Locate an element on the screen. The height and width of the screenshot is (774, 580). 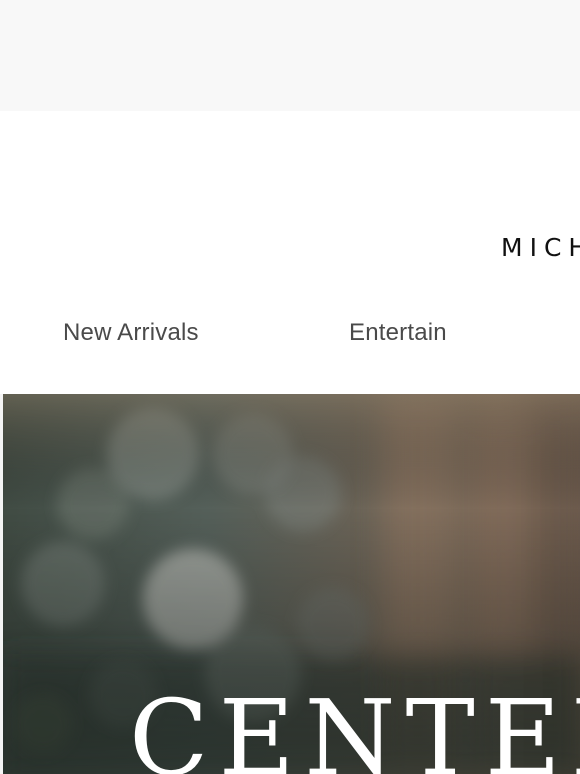
hero-title: CENTERPIECE is located at coordinates (354, 725).